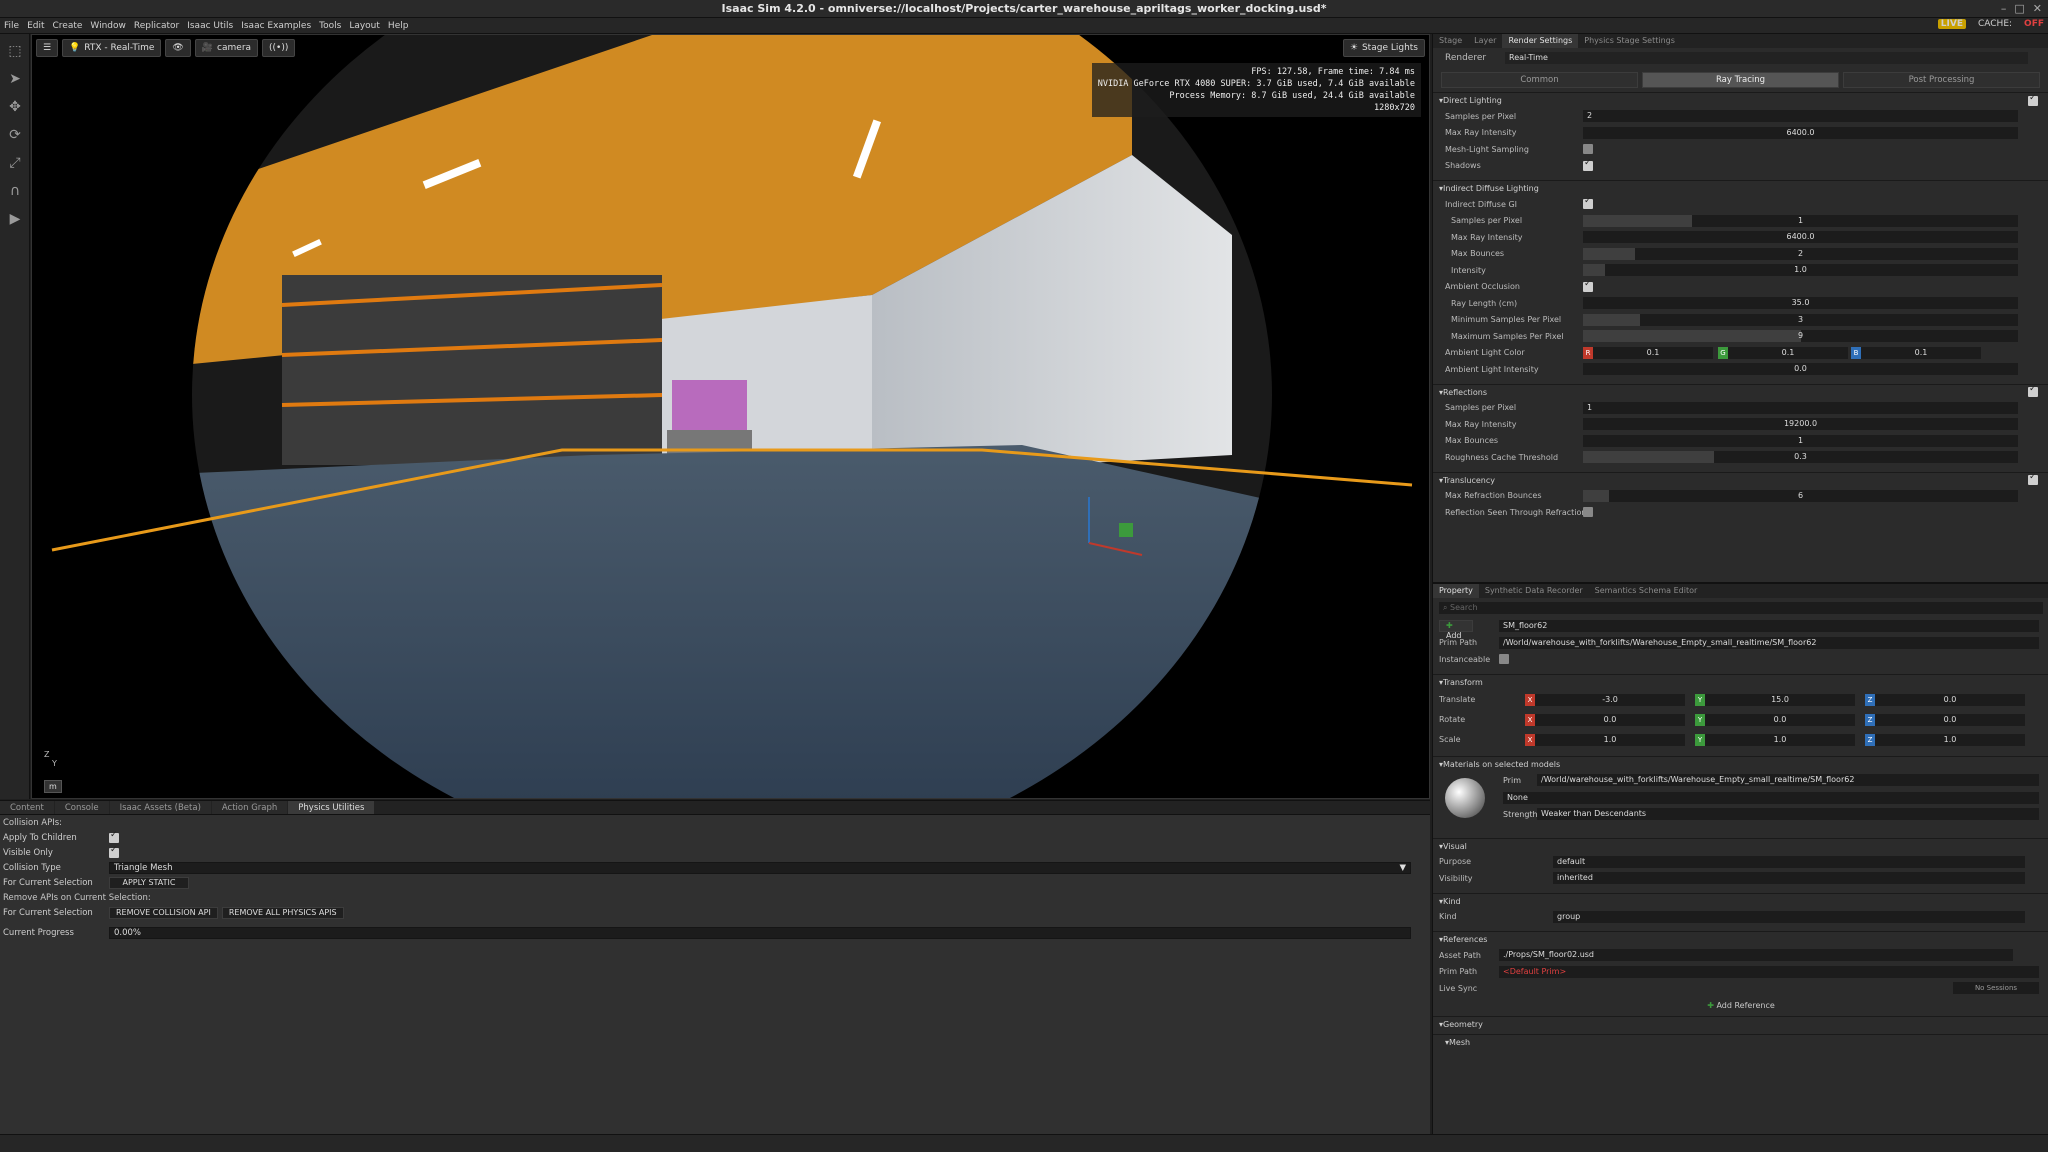  I want to click on menu-tools: Tools, so click(330, 26).